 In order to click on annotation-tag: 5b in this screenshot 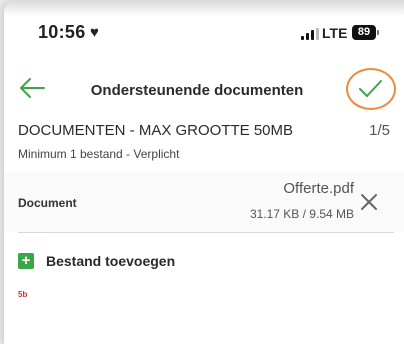, I will do `click(23, 294)`.